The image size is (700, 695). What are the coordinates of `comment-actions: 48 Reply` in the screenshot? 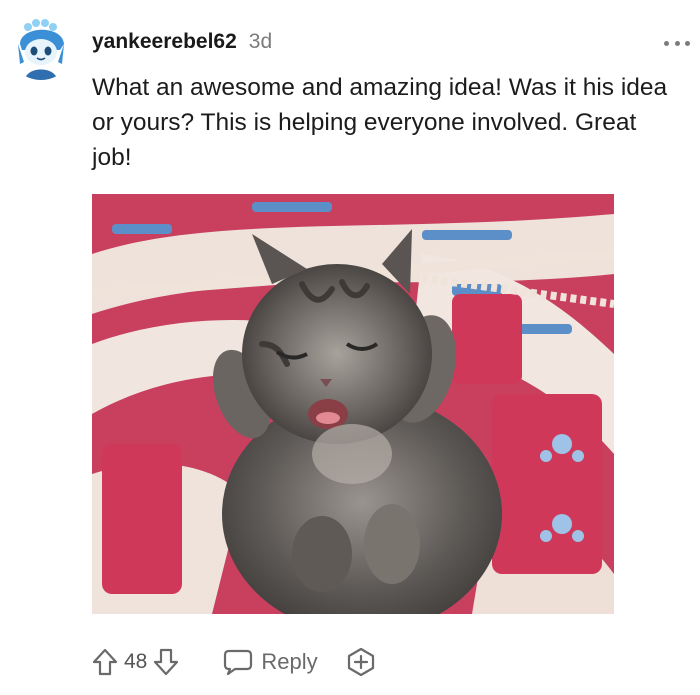 It's located at (234, 662).